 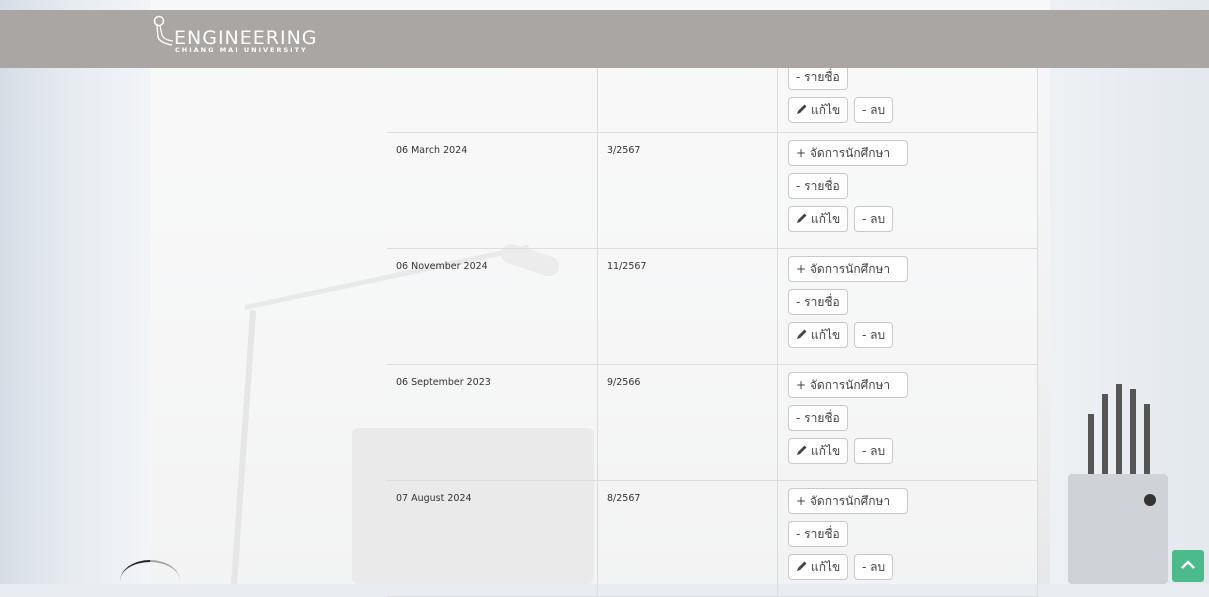 I want to click on file-box-hole, so click(x=1150, y=500).